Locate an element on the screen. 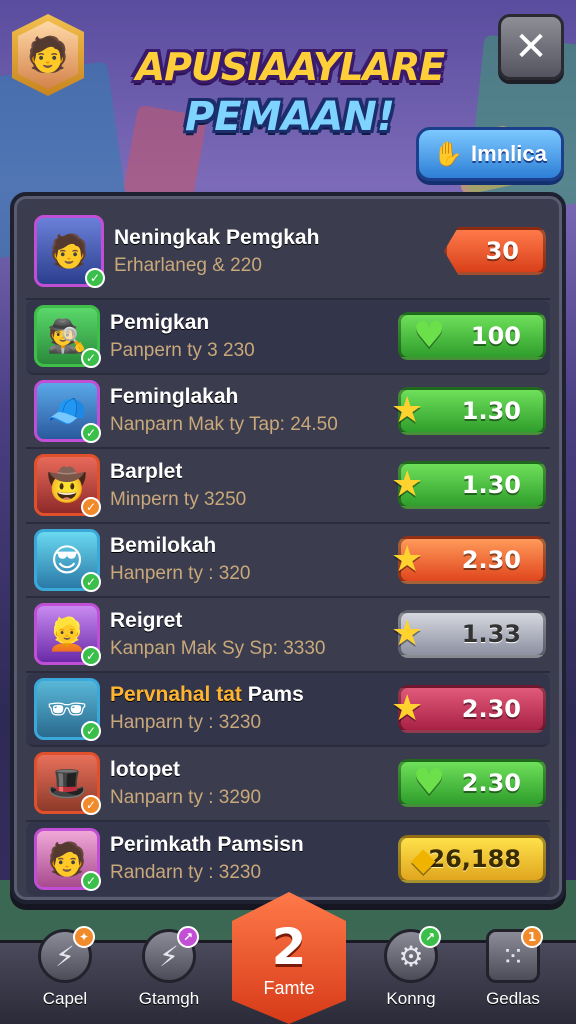  hand-icon: ✋ is located at coordinates (448, 154).